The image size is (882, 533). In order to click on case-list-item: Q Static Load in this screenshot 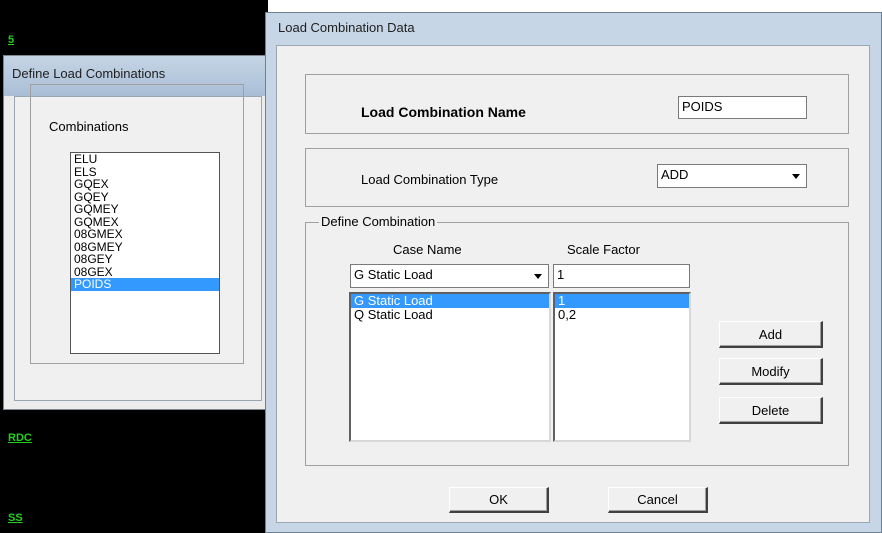, I will do `click(450, 315)`.